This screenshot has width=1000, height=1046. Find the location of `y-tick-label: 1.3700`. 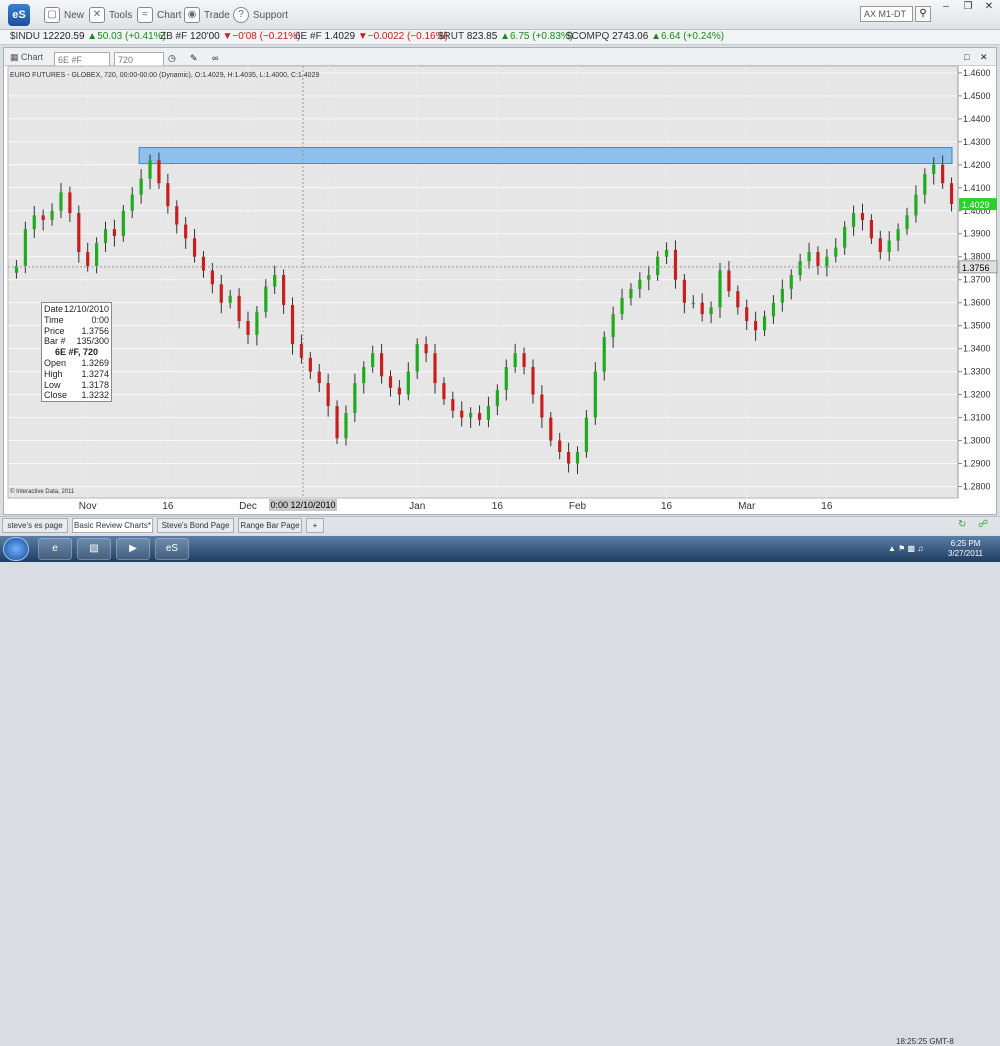

y-tick-label: 1.3700 is located at coordinates (977, 280).